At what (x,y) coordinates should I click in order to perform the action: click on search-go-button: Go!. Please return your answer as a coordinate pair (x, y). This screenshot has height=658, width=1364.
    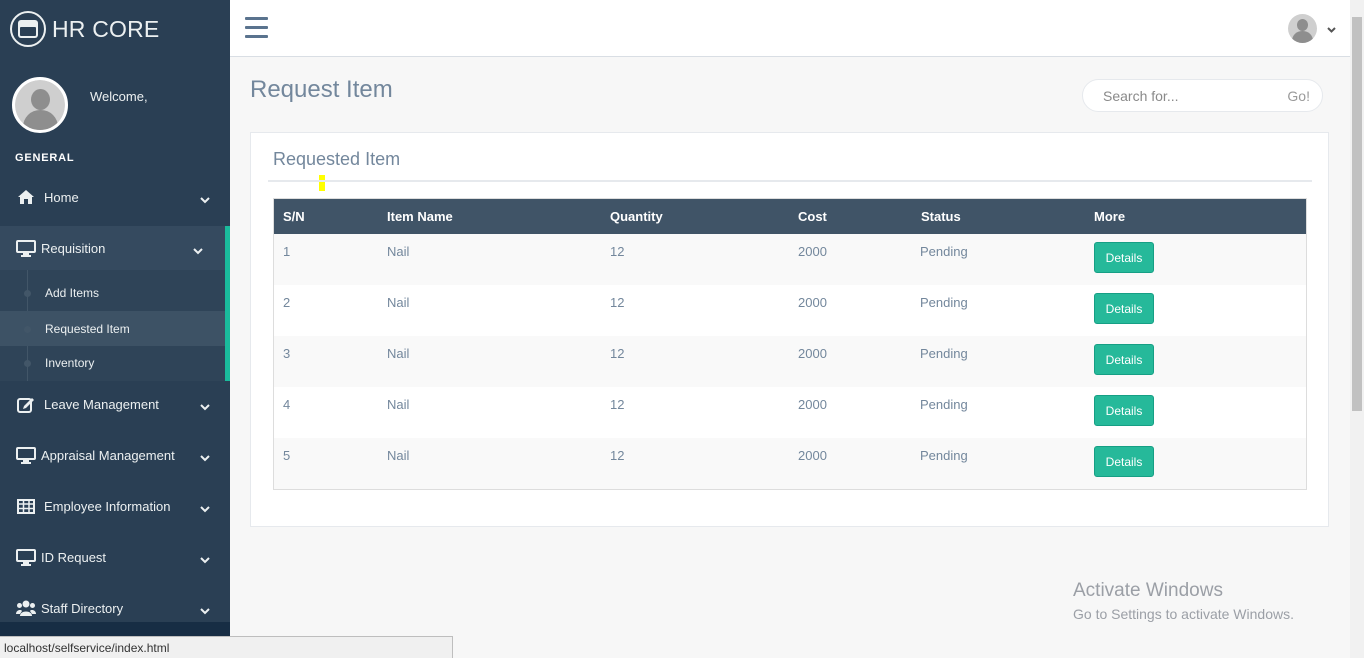
    Looking at the image, I should click on (1298, 96).